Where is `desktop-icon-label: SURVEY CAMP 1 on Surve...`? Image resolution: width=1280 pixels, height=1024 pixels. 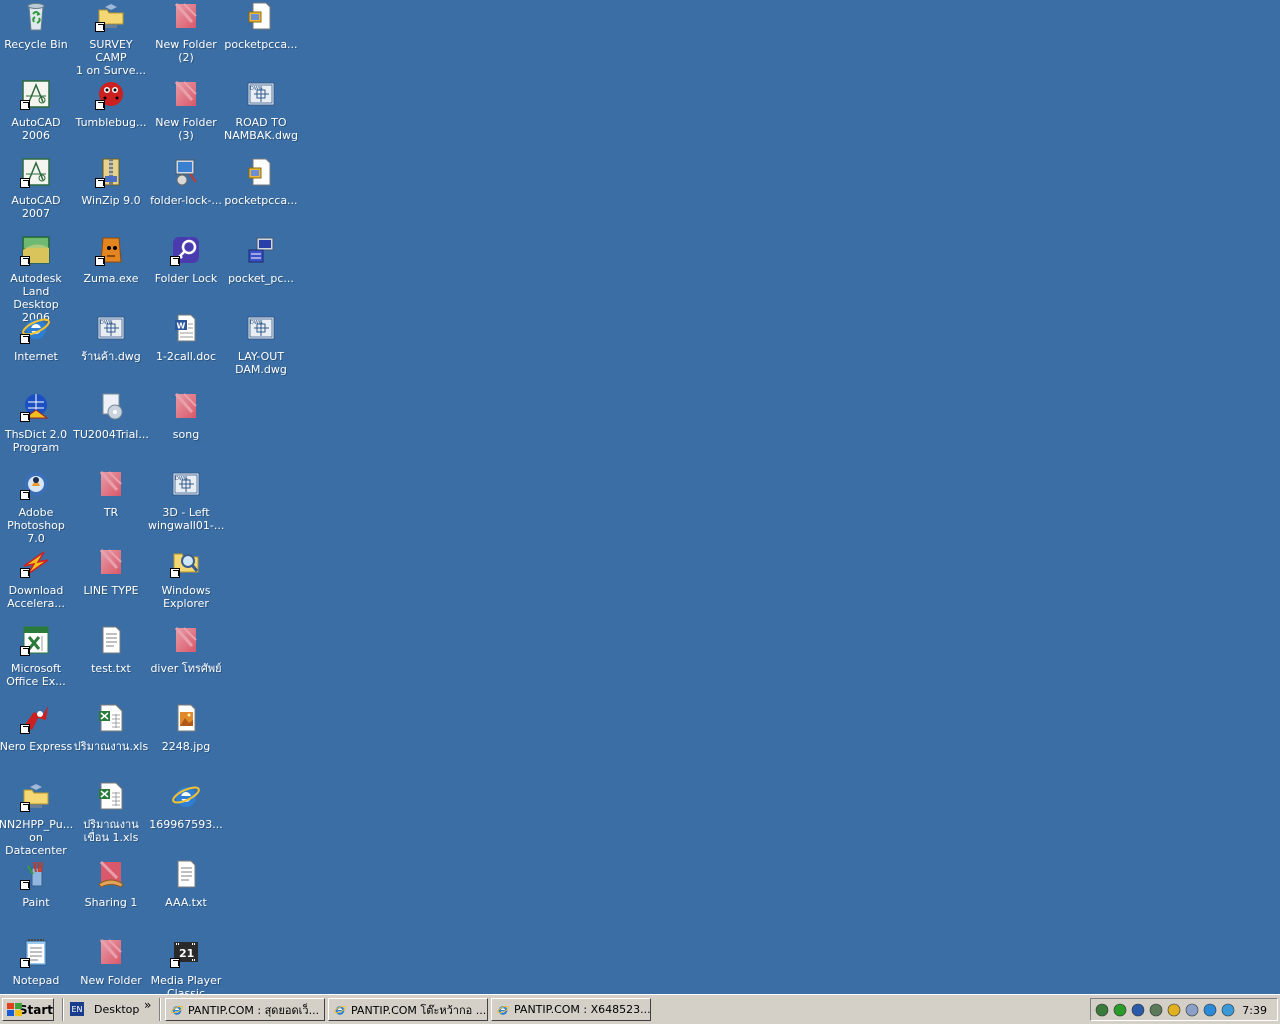 desktop-icon-label: SURVEY CAMP 1 on Surve... is located at coordinates (111, 57).